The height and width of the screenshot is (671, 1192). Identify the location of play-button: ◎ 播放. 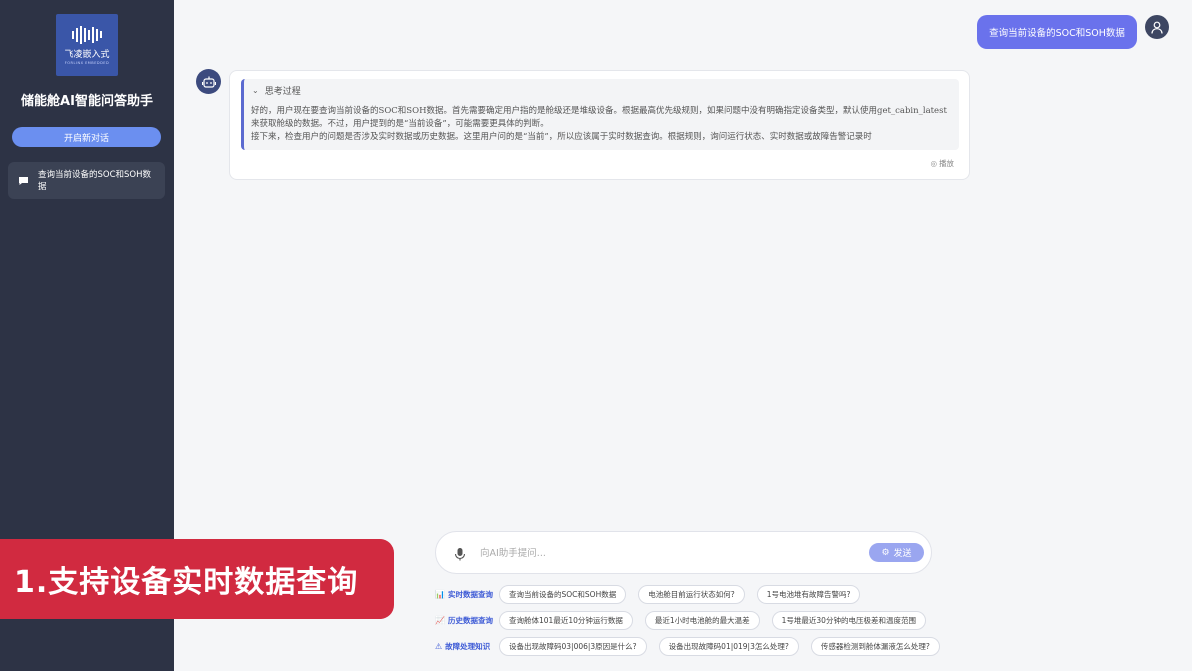
(942, 163).